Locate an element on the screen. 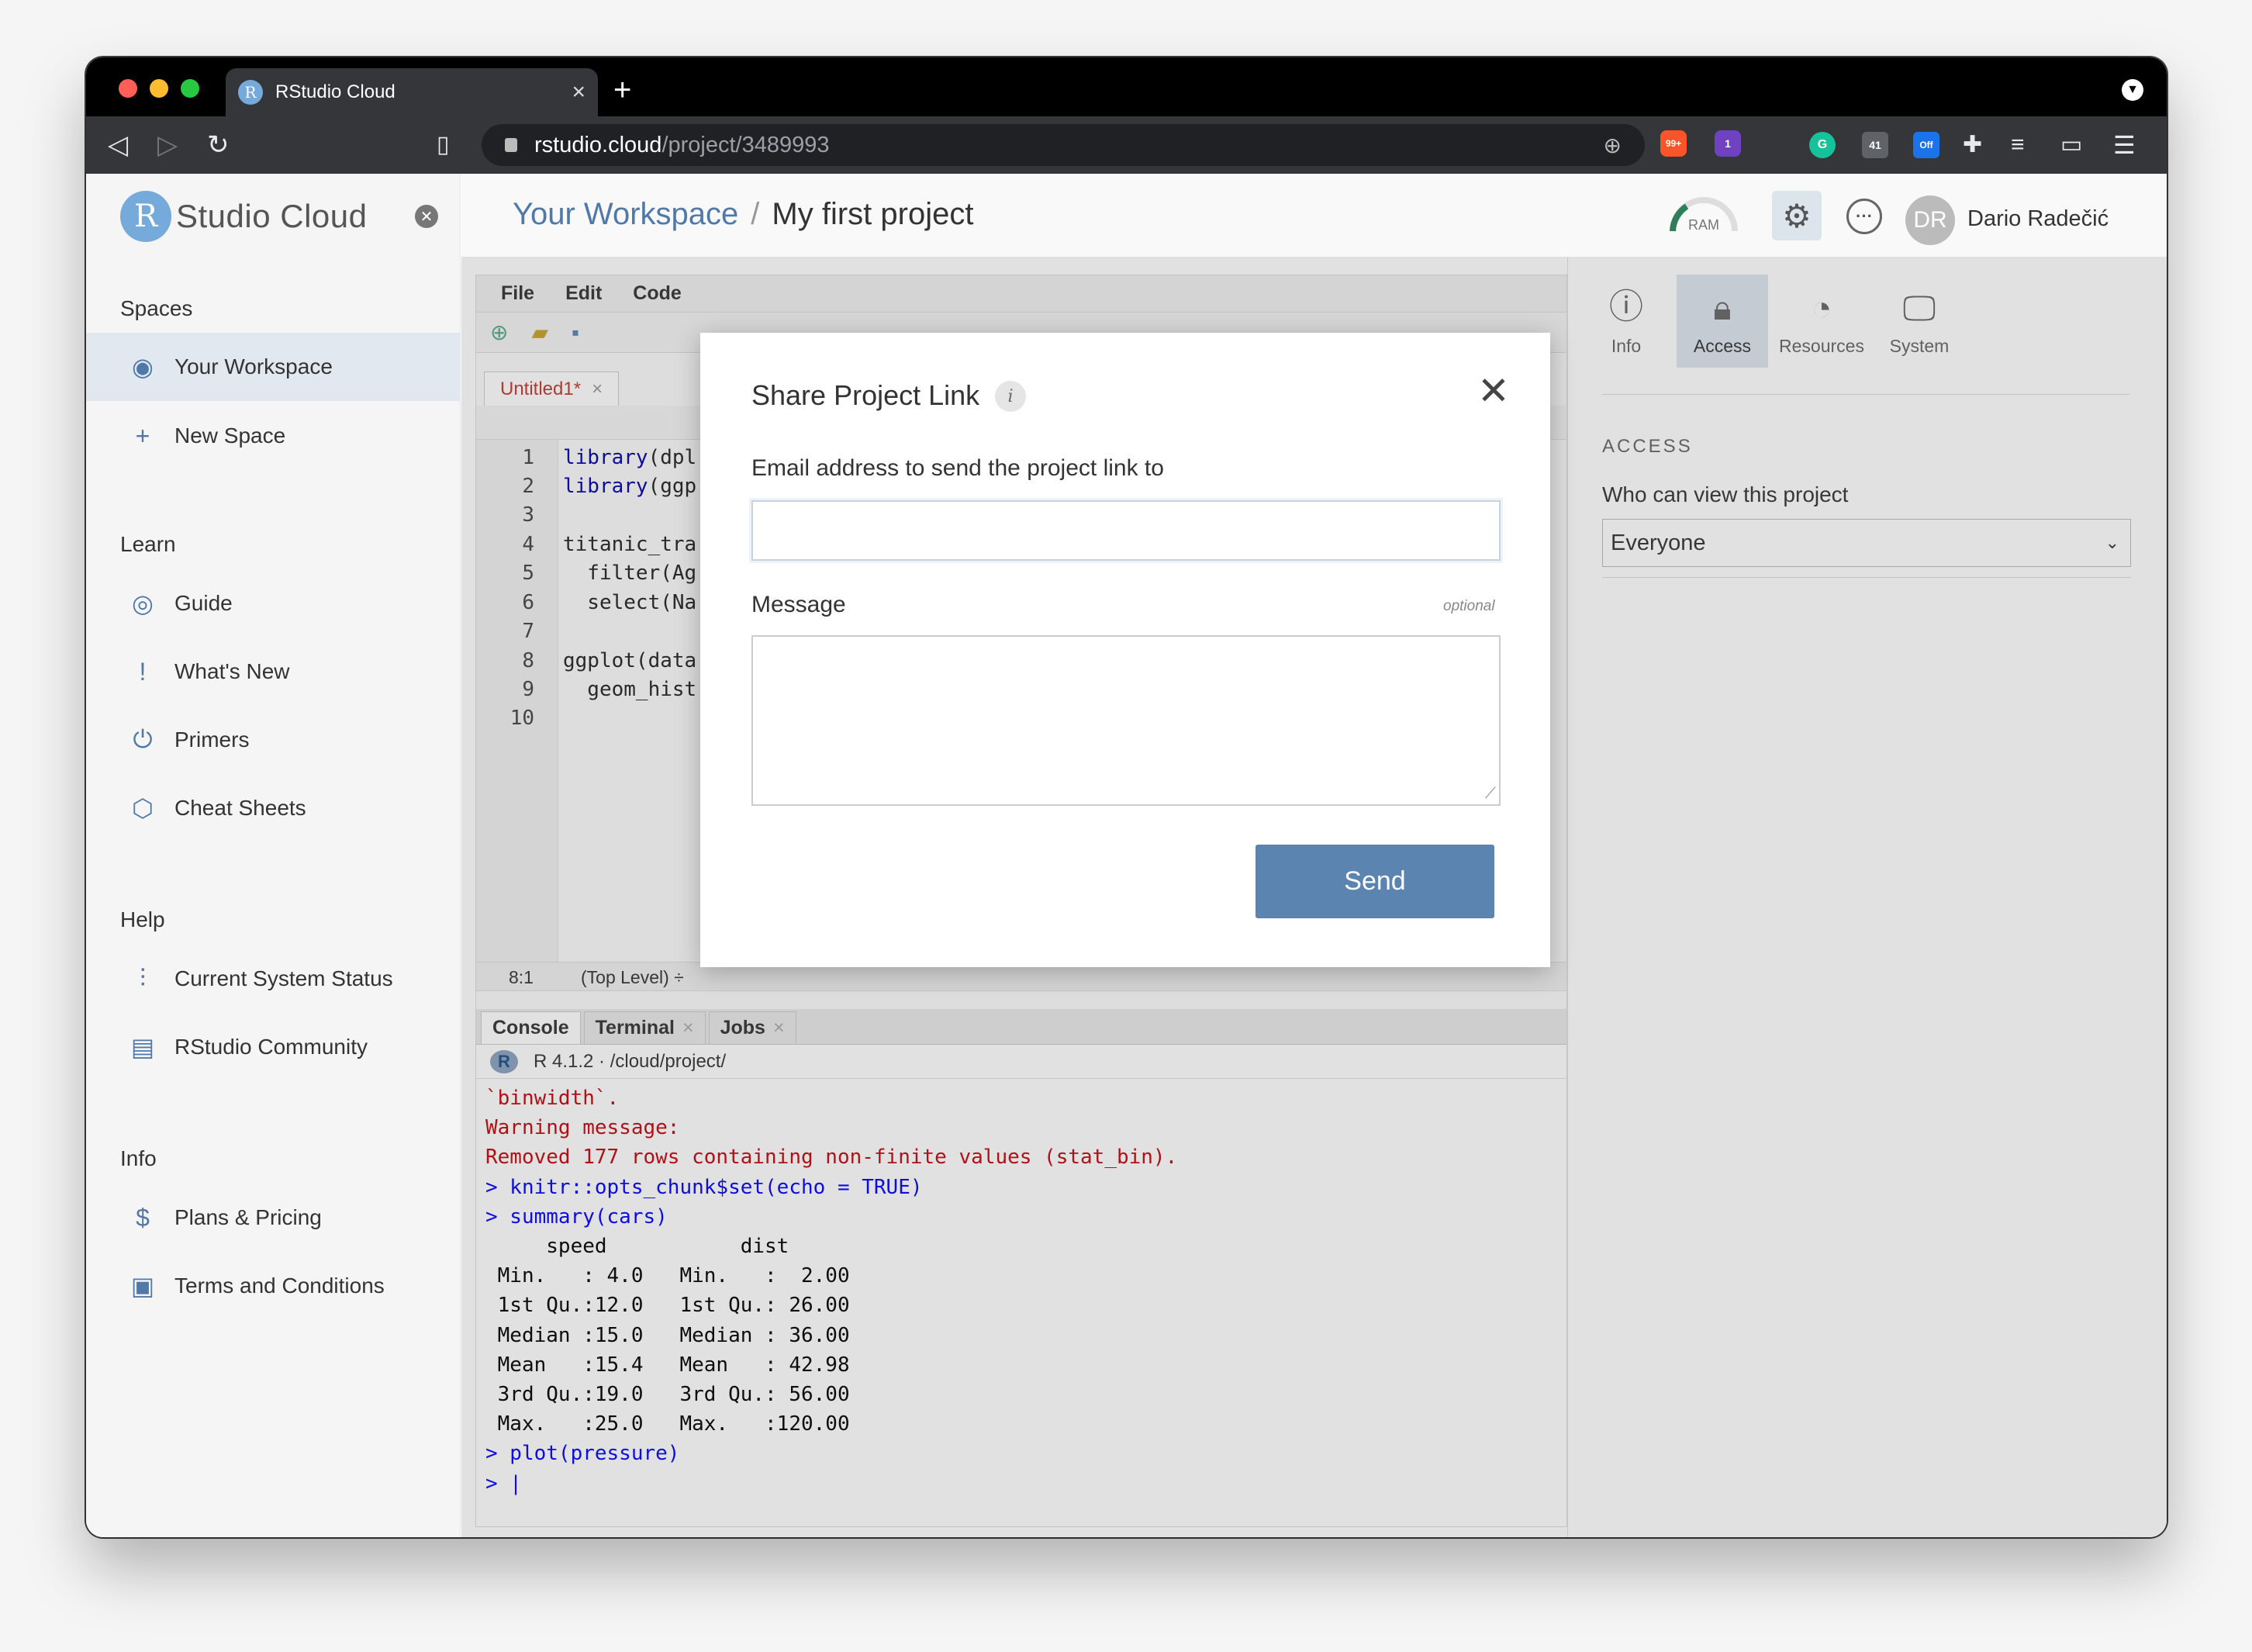 The width and height of the screenshot is (2252, 1652). sidebar-item-label: Primers is located at coordinates (212, 740).